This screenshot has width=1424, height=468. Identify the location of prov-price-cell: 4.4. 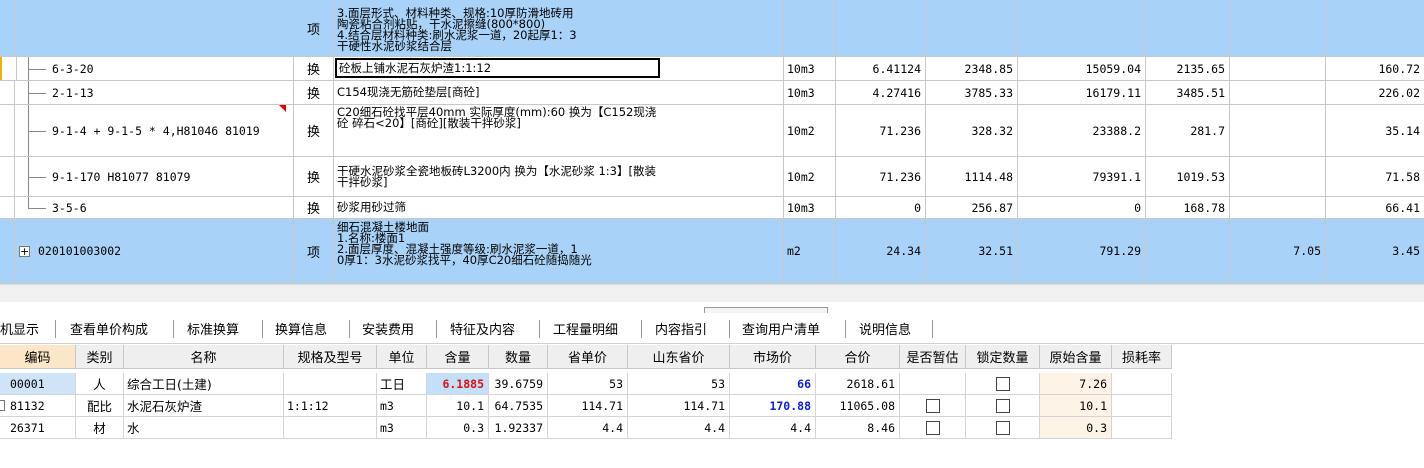
(588, 427).